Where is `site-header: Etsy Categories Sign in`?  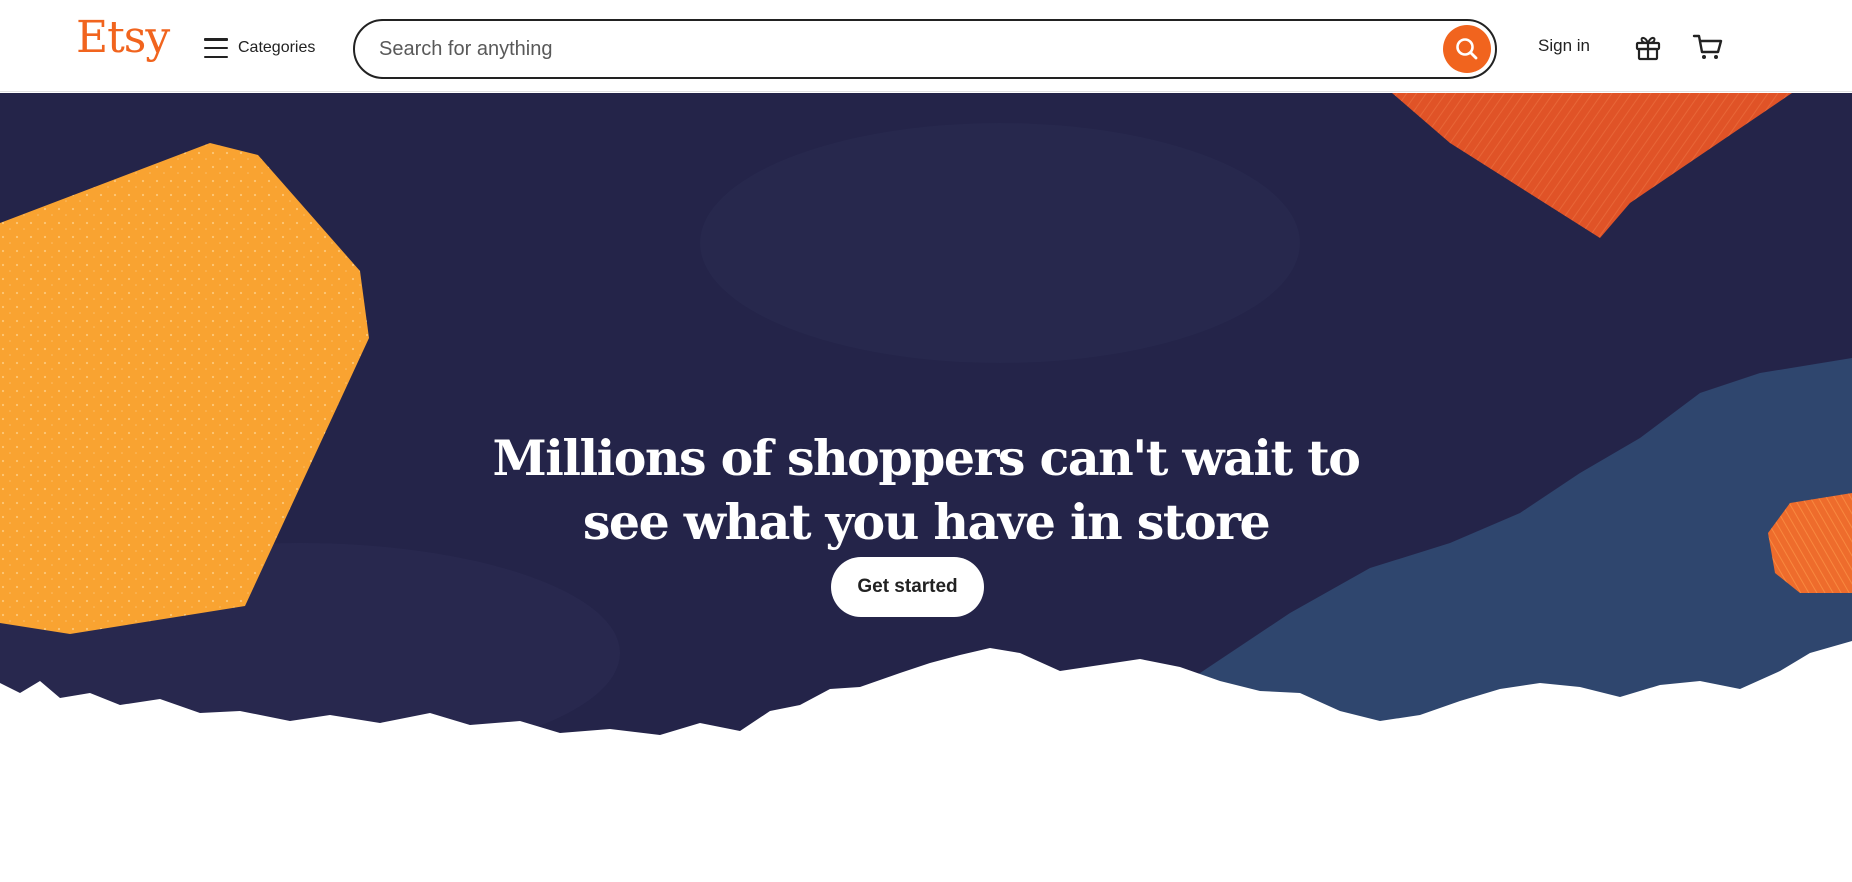
site-header: Etsy Categories Sign in is located at coordinates (926, 46).